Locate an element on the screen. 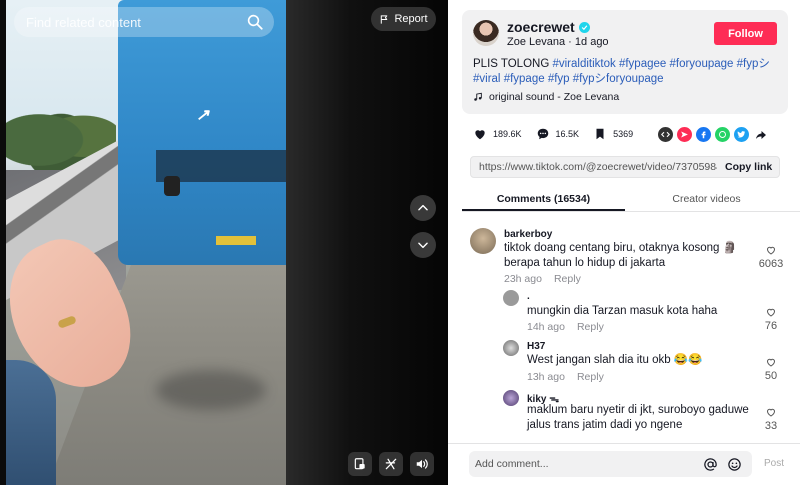 Image resolution: width=800 pixels, height=485 pixels. next-video-button is located at coordinates (423, 245).